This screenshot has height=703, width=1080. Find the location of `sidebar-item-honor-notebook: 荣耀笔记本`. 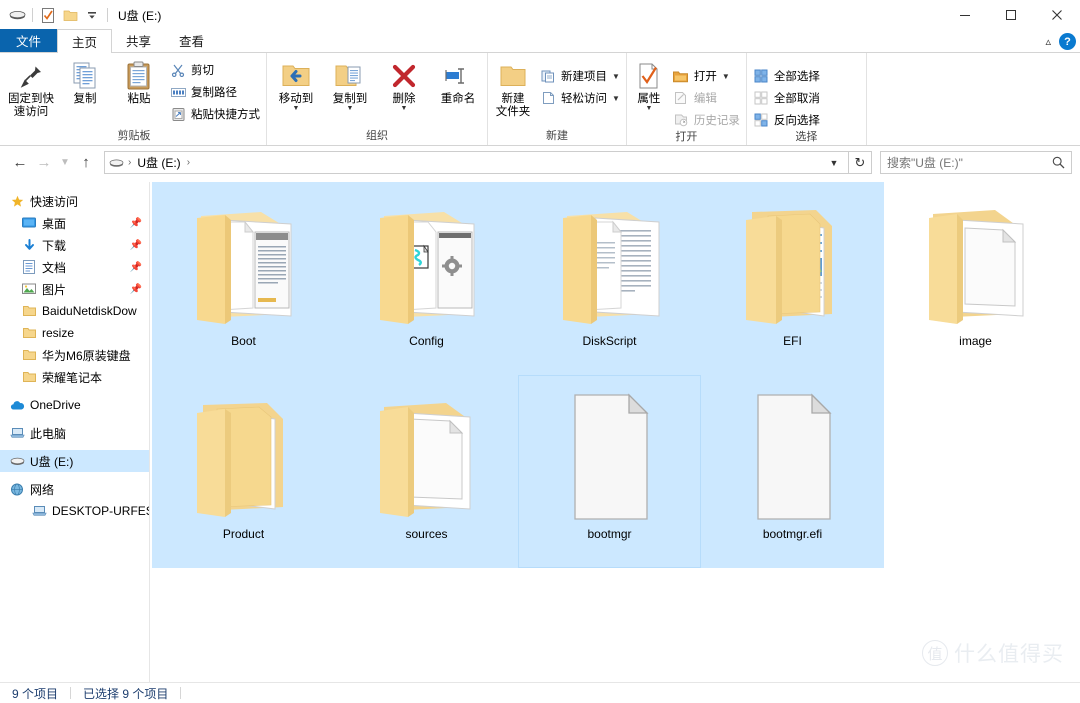

sidebar-item-honor-notebook: 荣耀笔记本 is located at coordinates (75, 377).